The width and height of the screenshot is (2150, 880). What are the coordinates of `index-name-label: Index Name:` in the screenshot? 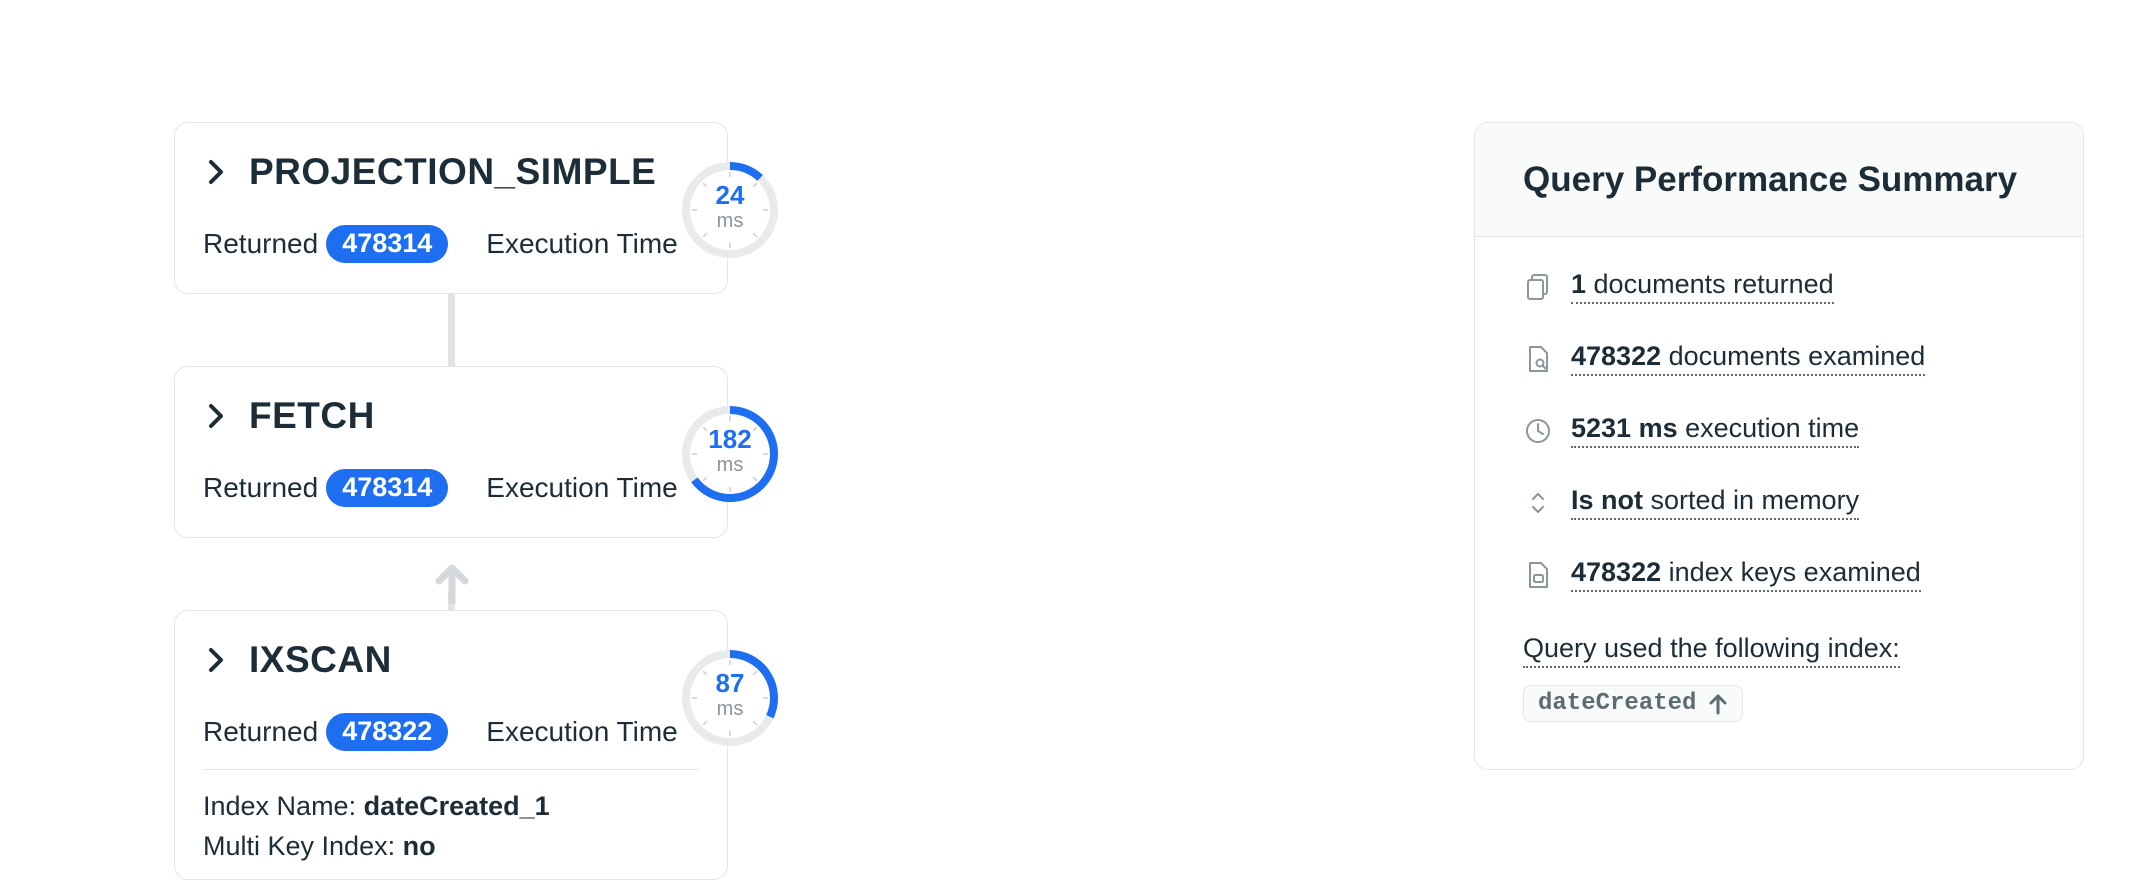 It's located at (280, 806).